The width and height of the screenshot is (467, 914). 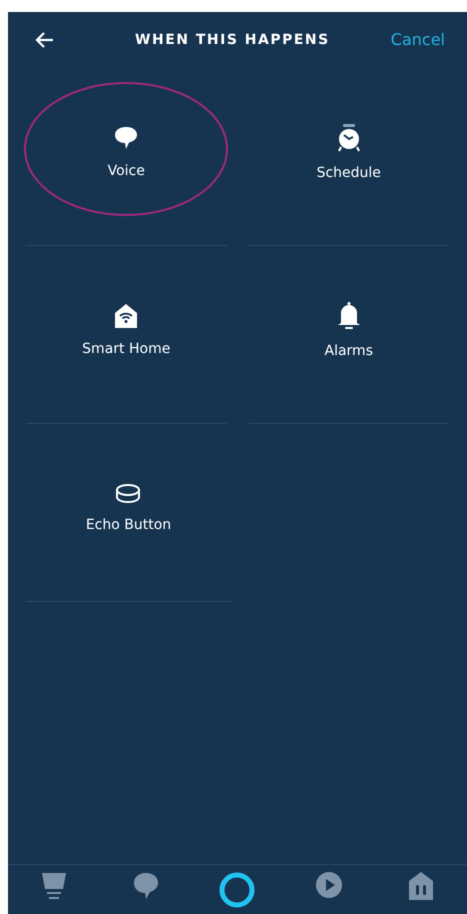 What do you see at coordinates (44, 40) in the screenshot?
I see `back-arrow-icon` at bounding box center [44, 40].